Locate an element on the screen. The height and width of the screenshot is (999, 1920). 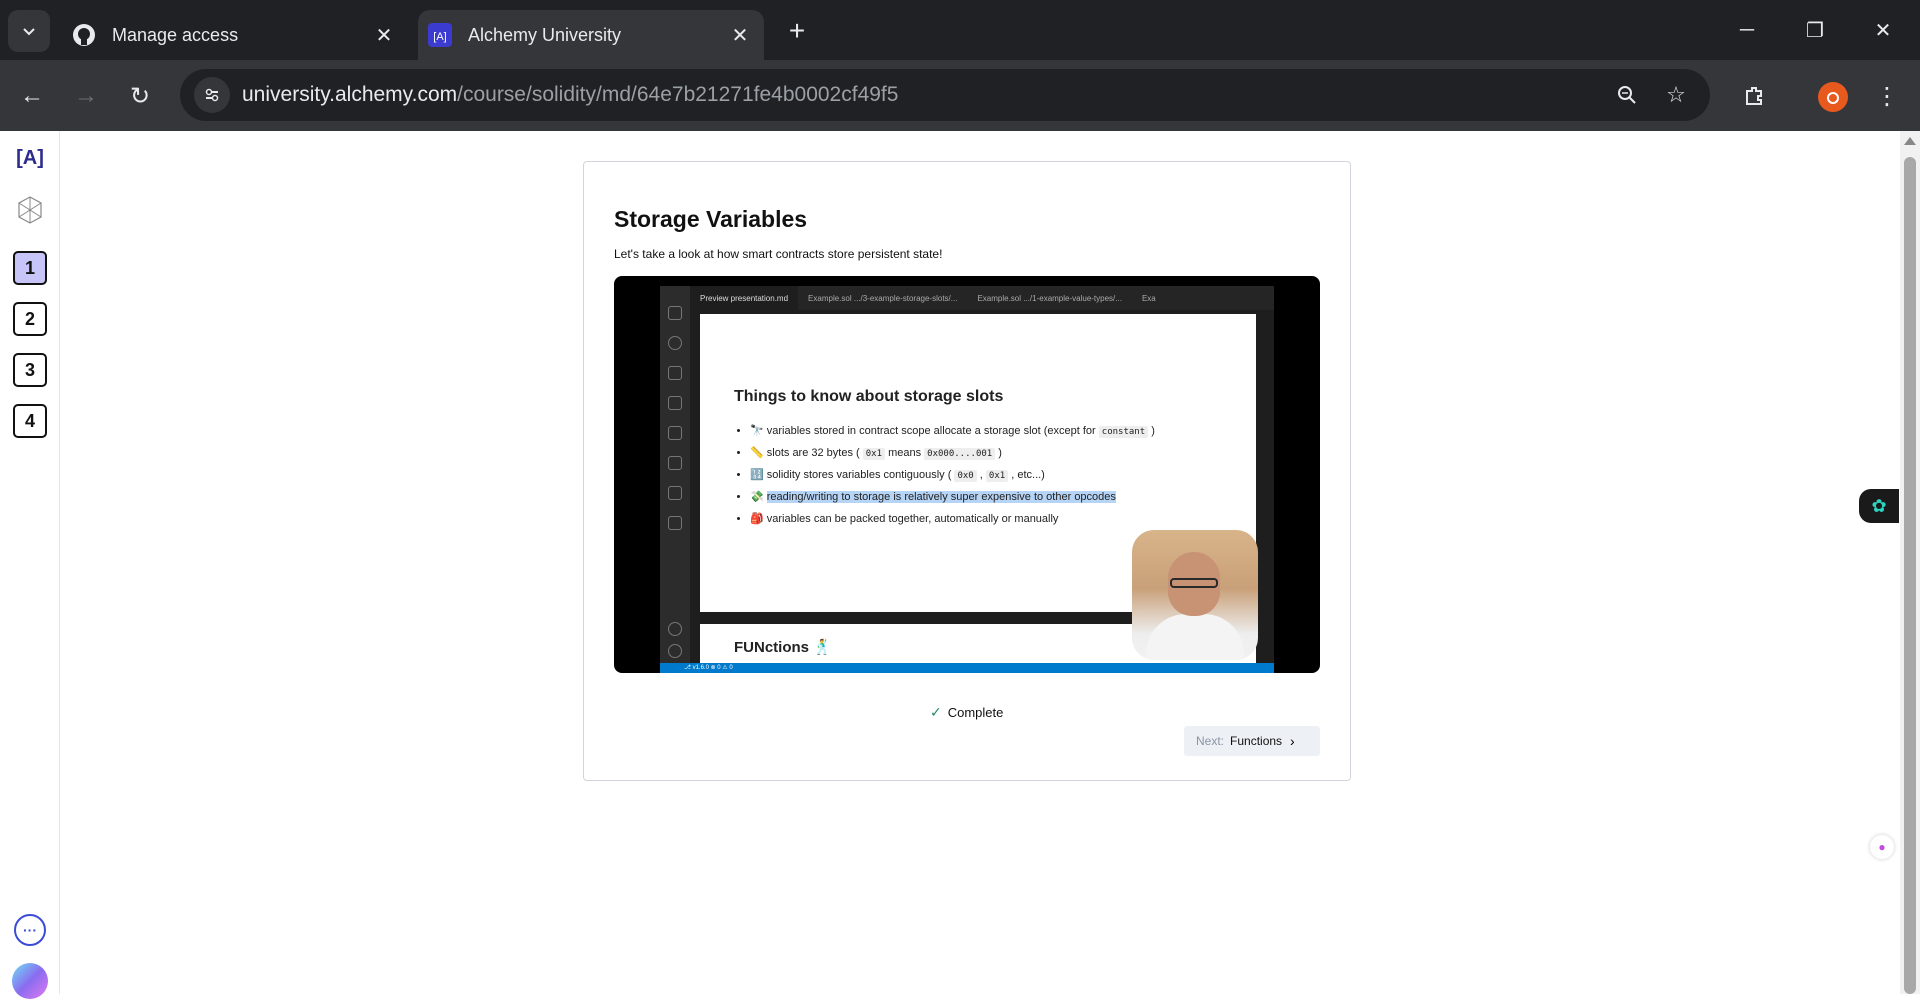
bullet-text: solidity stores variables contiguously ( is located at coordinates (860, 475).